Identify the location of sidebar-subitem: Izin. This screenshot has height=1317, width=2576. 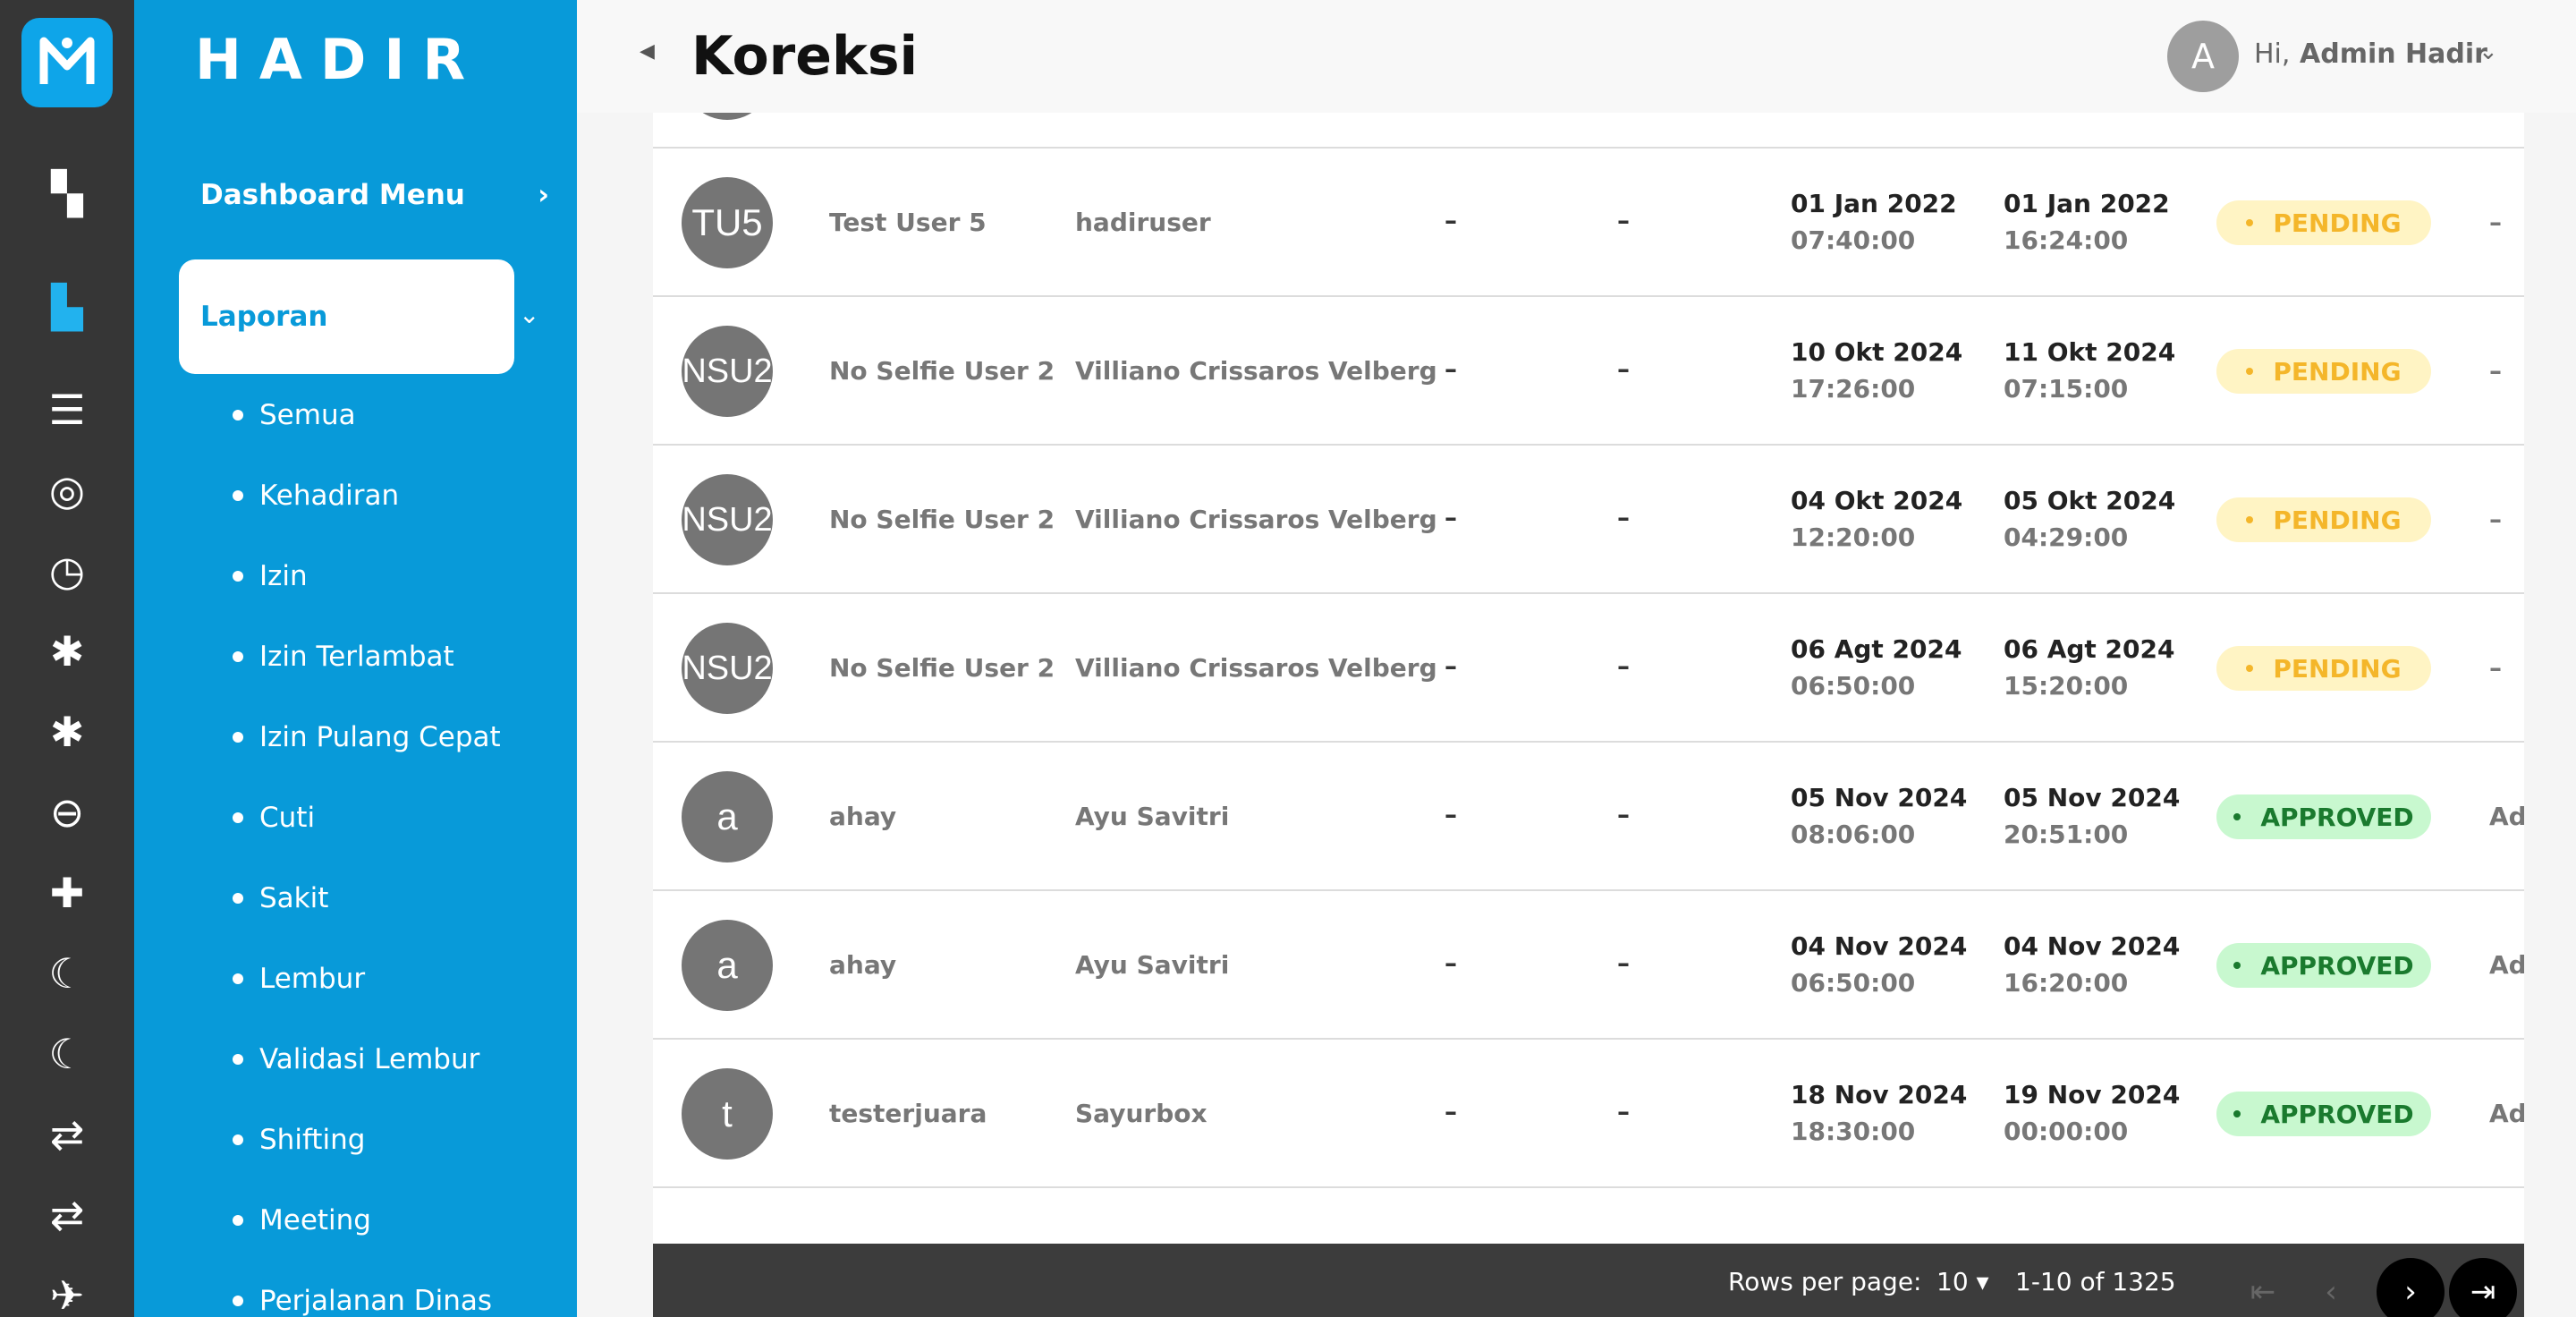
(270, 576).